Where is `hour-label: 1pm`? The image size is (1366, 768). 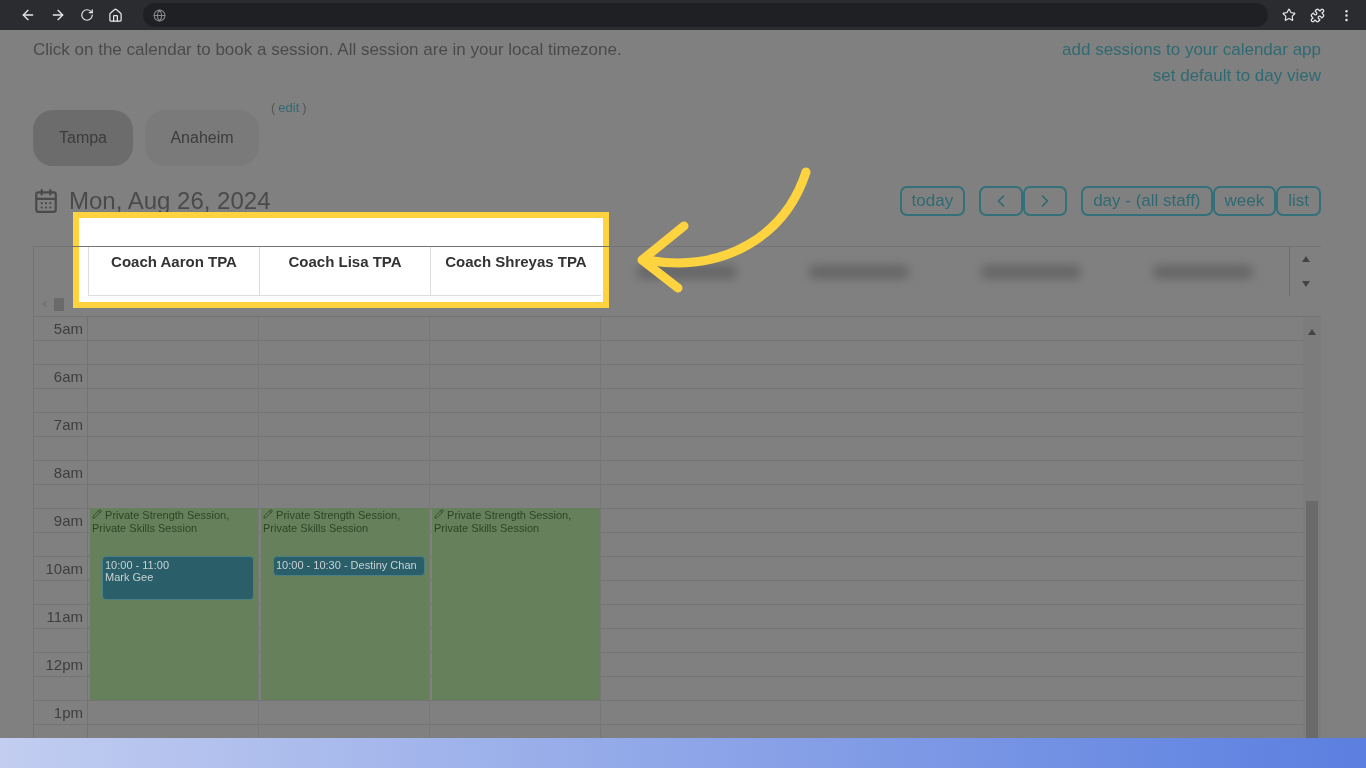 hour-label: 1pm is located at coordinates (68, 713).